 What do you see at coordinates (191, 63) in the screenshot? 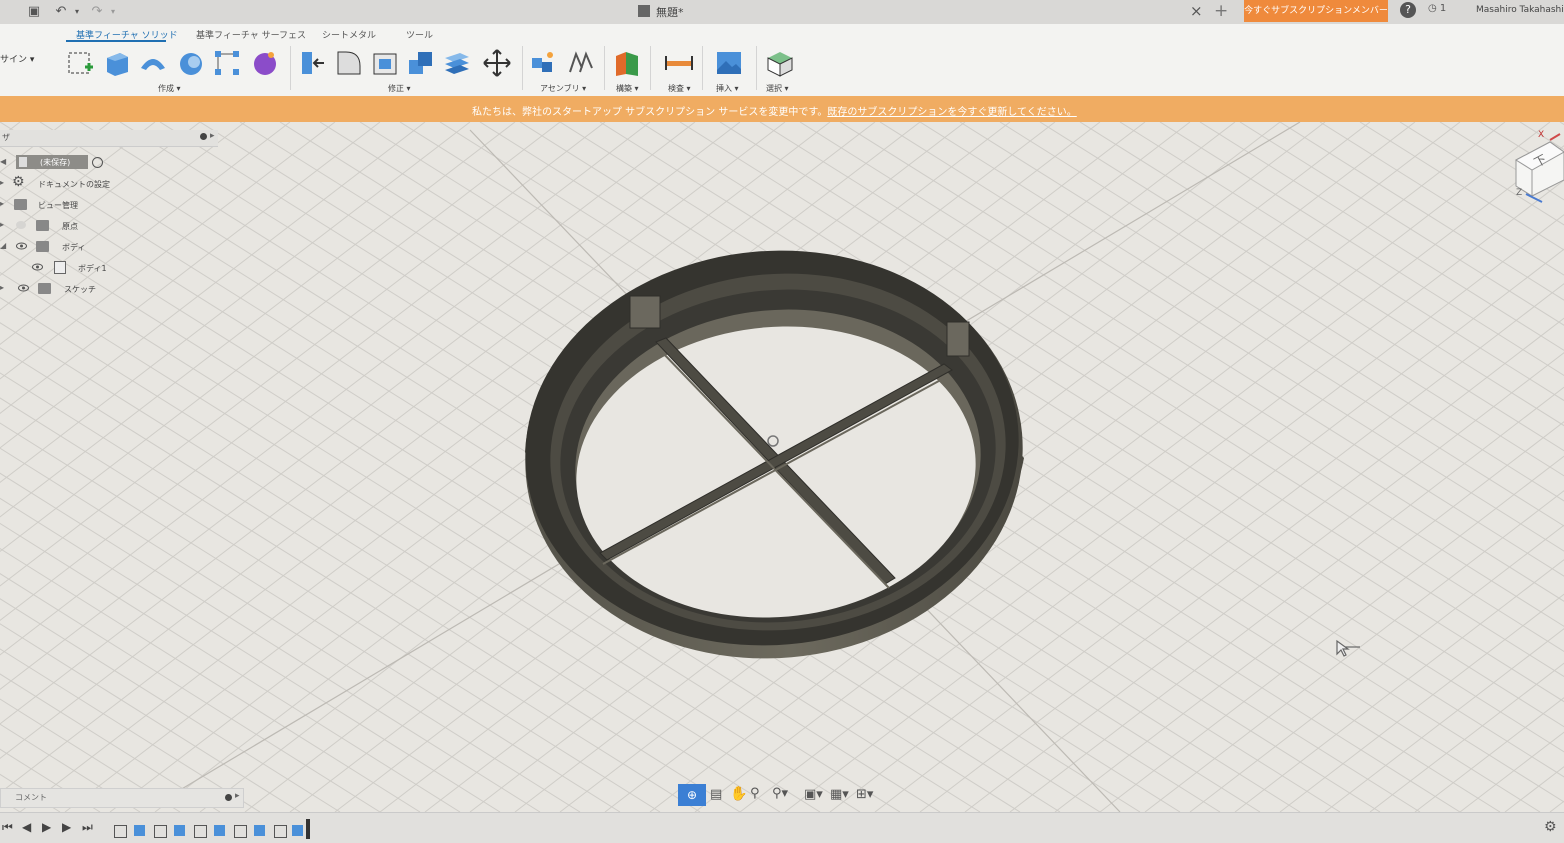
I see `sweep-icon` at bounding box center [191, 63].